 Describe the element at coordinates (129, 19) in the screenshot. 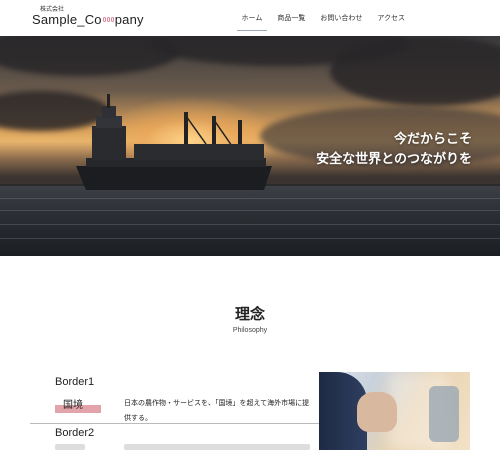

I see `logo-text-right: pany` at that location.